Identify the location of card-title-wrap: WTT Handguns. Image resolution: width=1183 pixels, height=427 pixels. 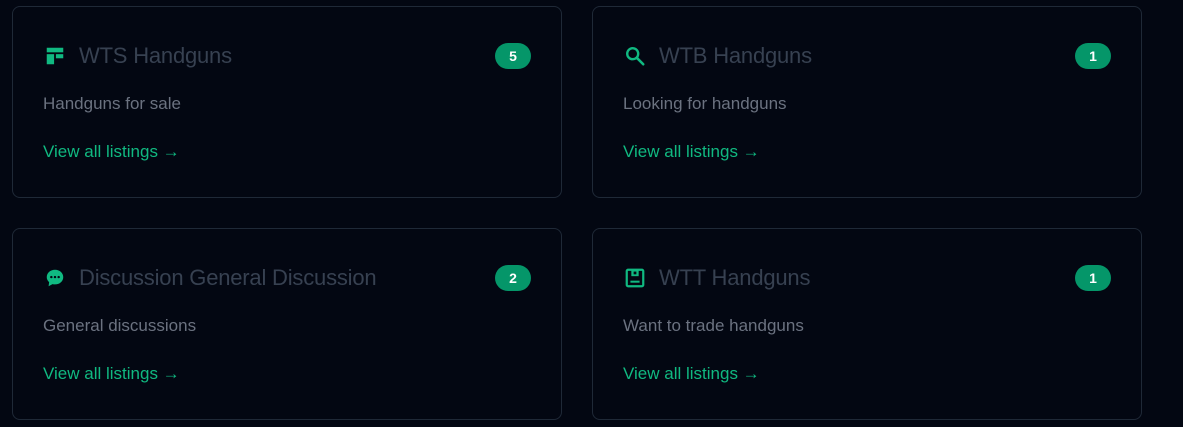
(716, 278).